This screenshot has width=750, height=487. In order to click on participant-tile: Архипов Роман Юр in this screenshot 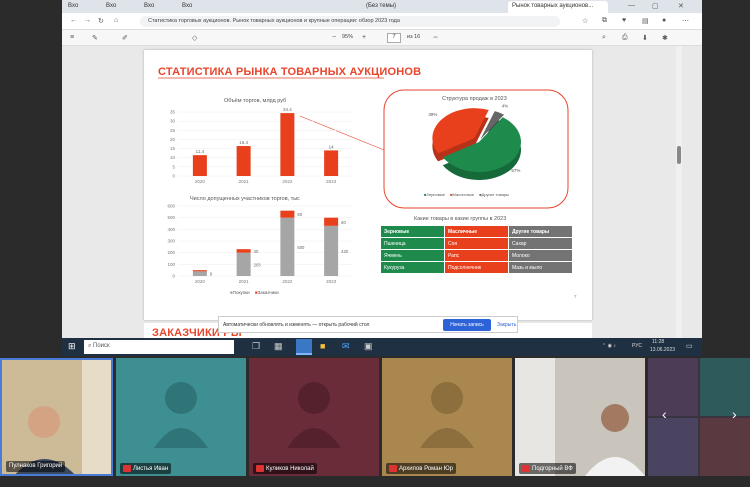, I will do `click(447, 417)`.